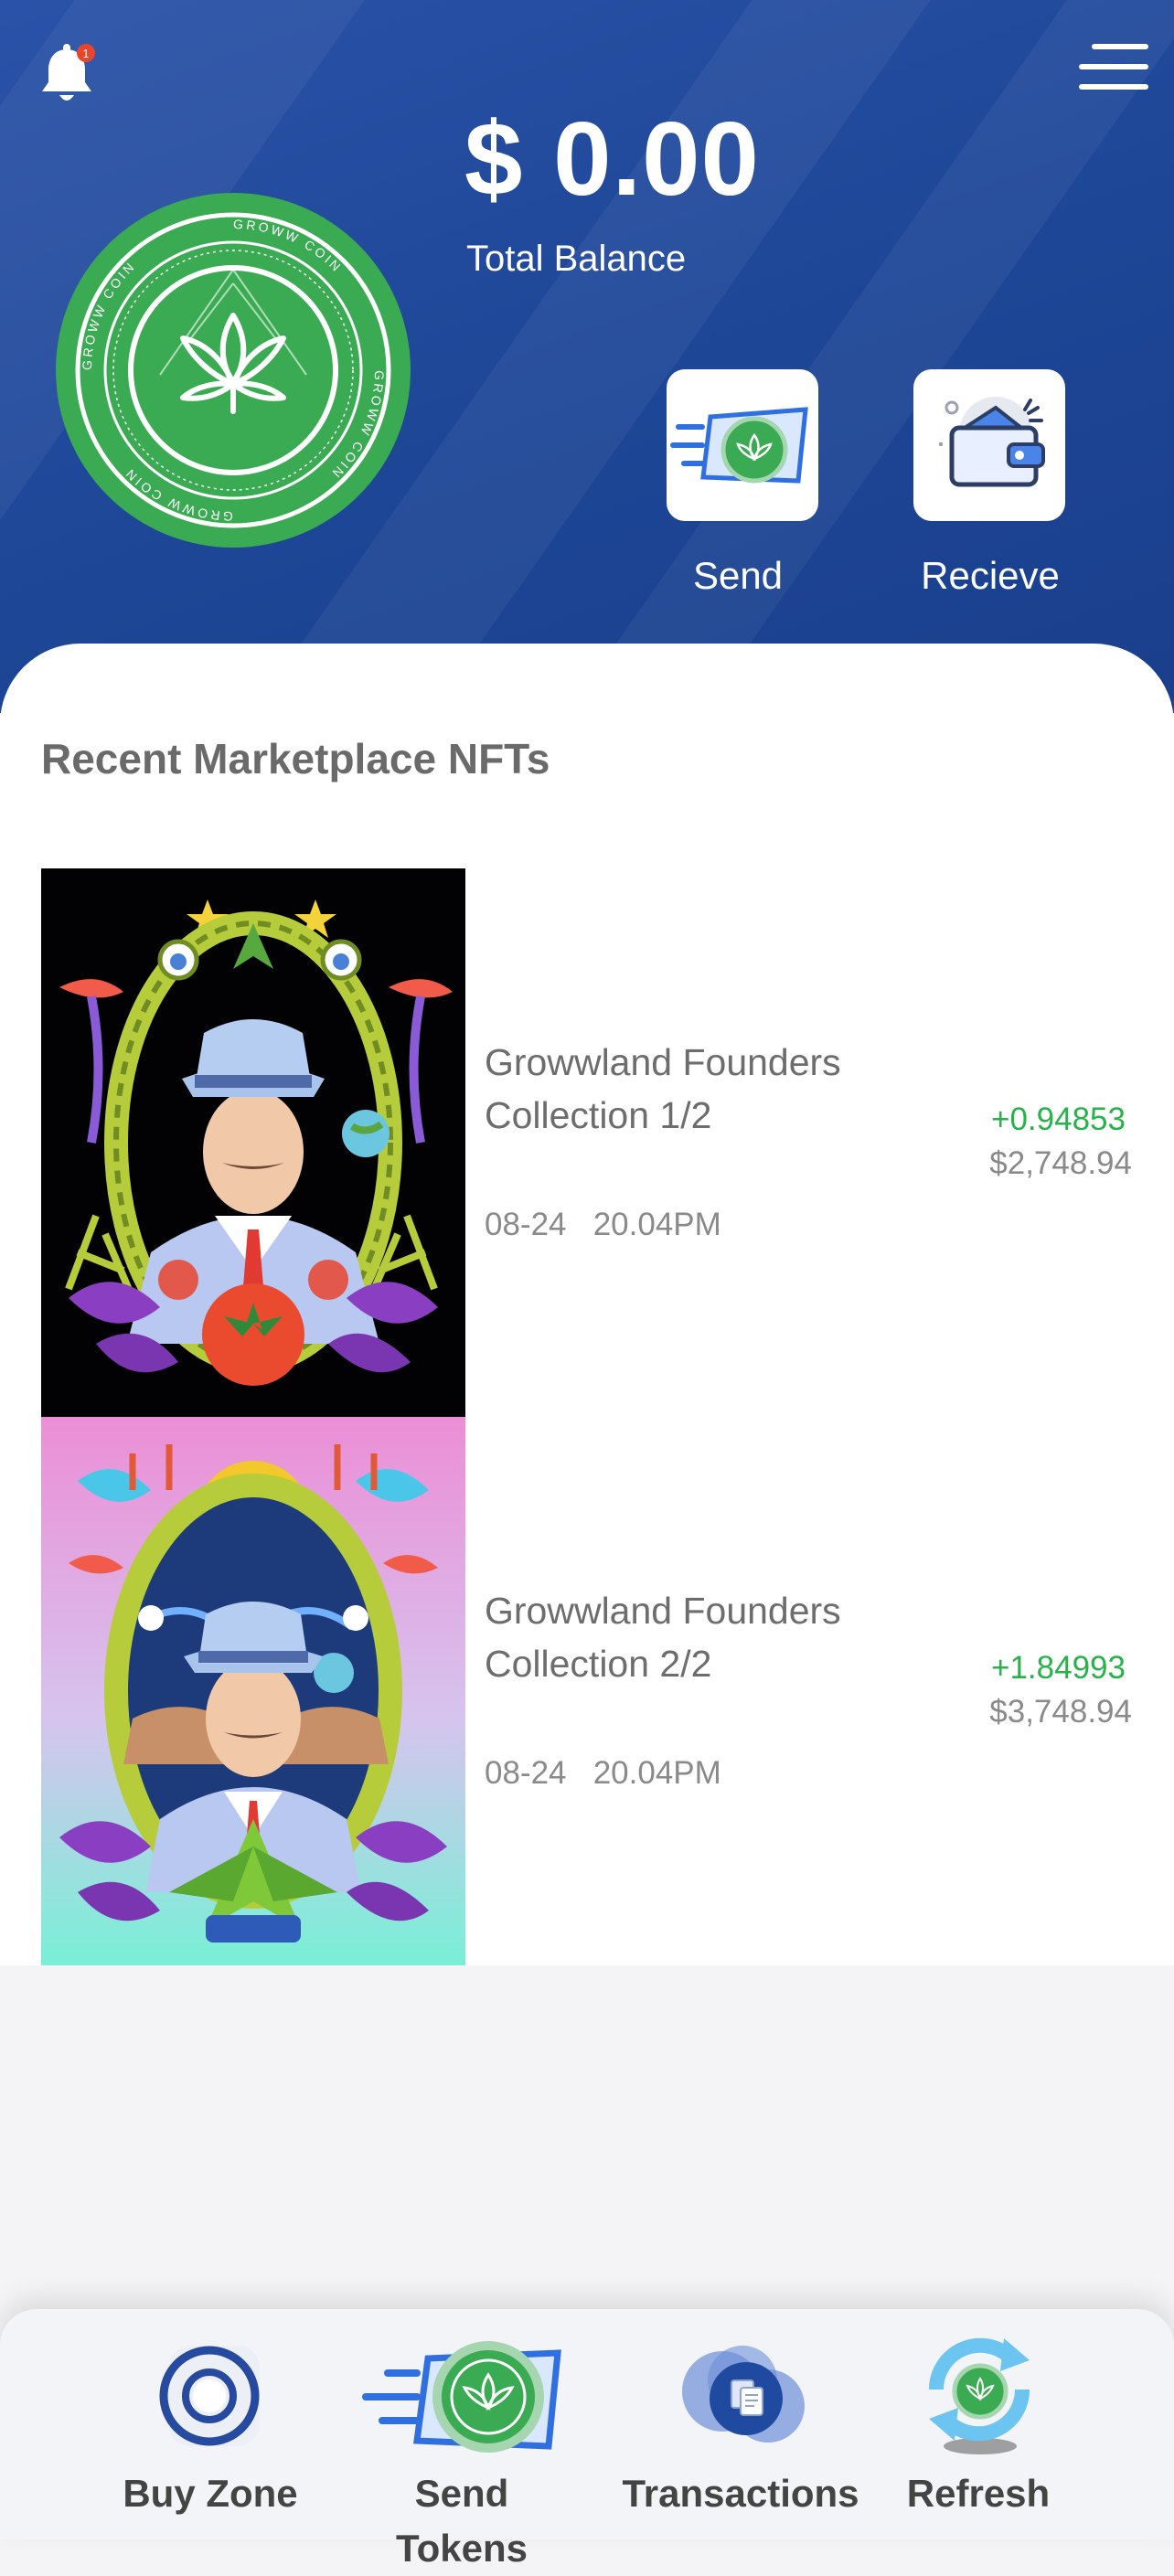 This screenshot has height=2576, width=1174. I want to click on total-balance-label: Total Balance, so click(576, 259).